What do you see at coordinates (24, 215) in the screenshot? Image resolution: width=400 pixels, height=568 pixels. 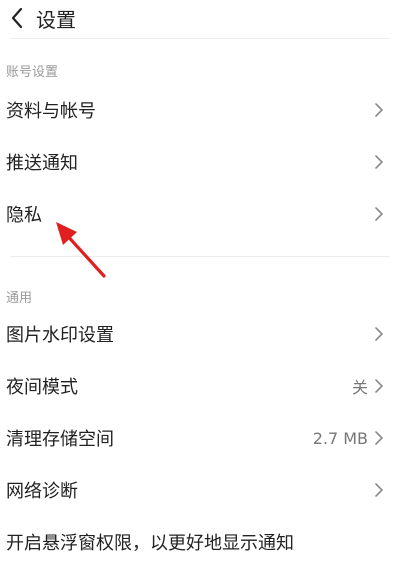 I see `settings-item-label: 隐私` at bounding box center [24, 215].